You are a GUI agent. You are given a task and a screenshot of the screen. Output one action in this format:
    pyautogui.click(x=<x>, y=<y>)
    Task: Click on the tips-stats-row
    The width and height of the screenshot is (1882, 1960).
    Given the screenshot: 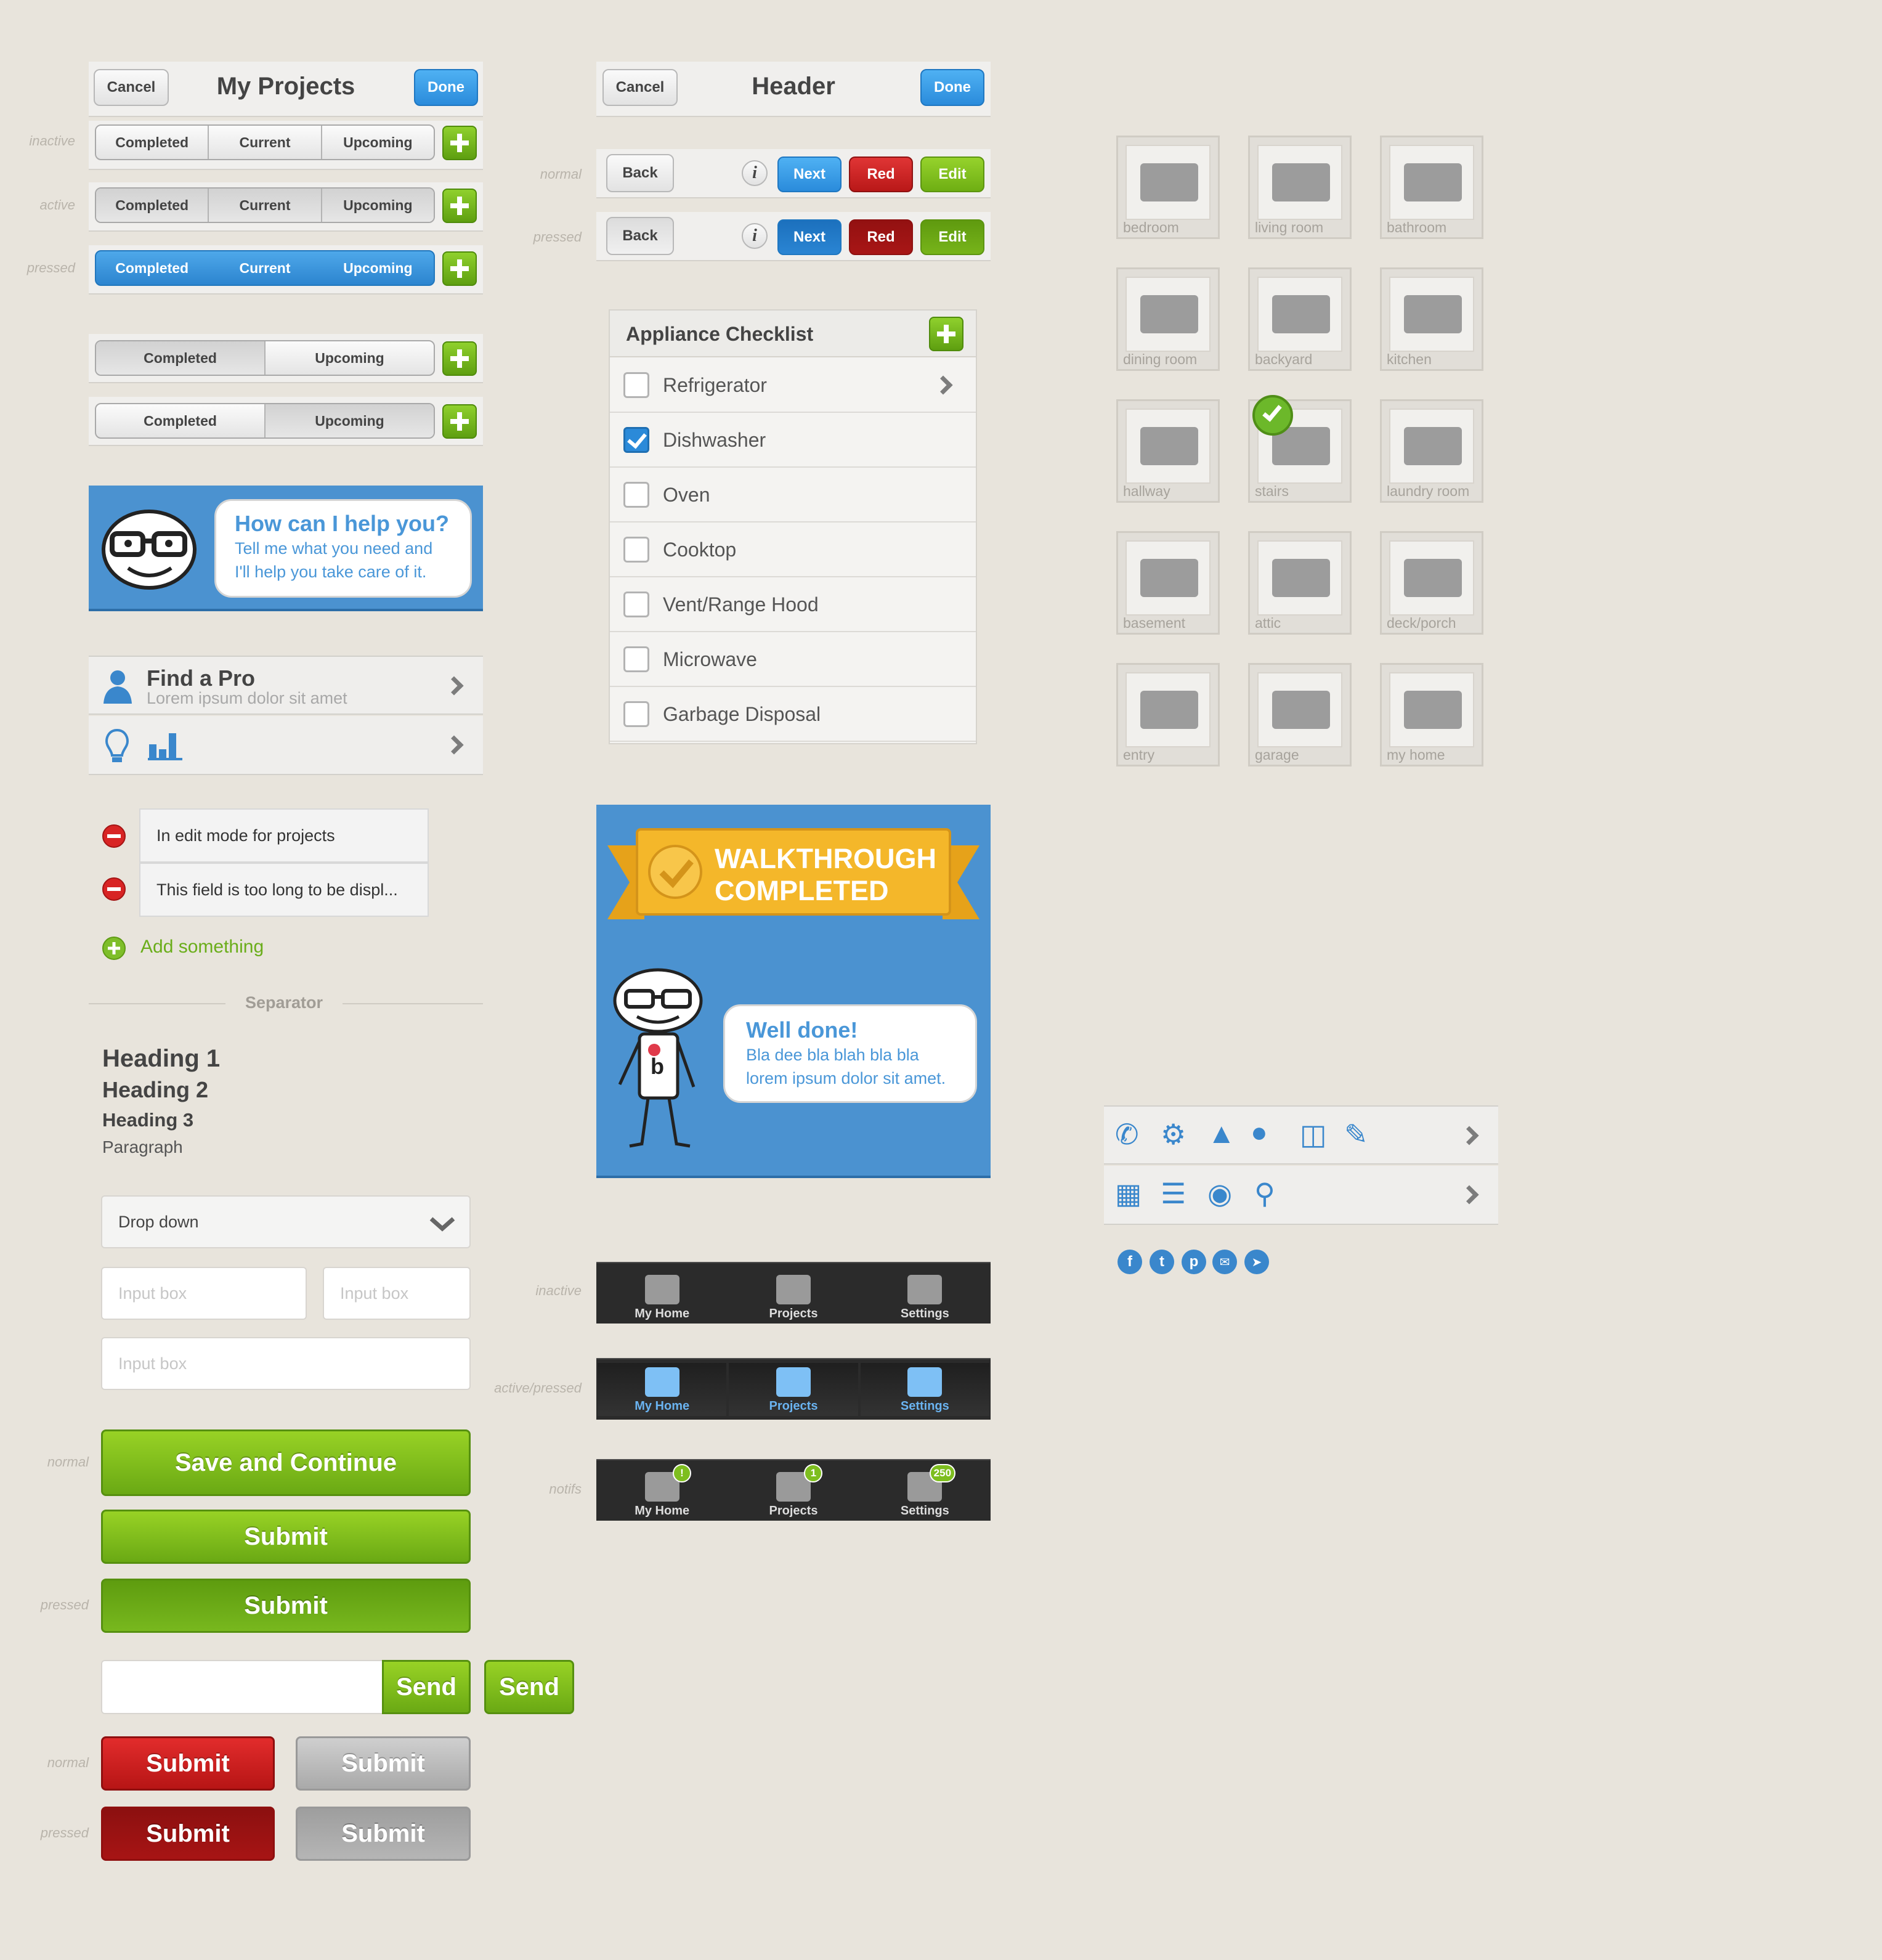 What is the action you would take?
    pyautogui.click(x=286, y=746)
    